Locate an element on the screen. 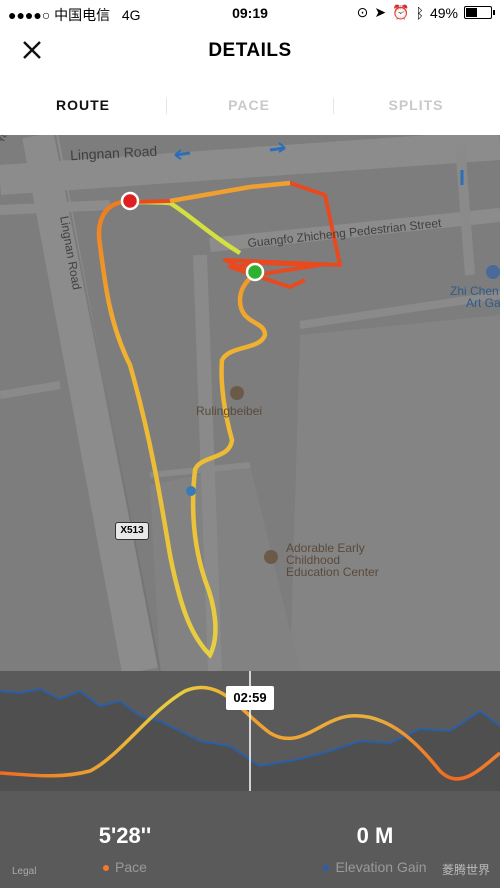 Image resolution: width=500 pixels, height=888 pixels. nav-bar: DETAILS is located at coordinates (250, 52).